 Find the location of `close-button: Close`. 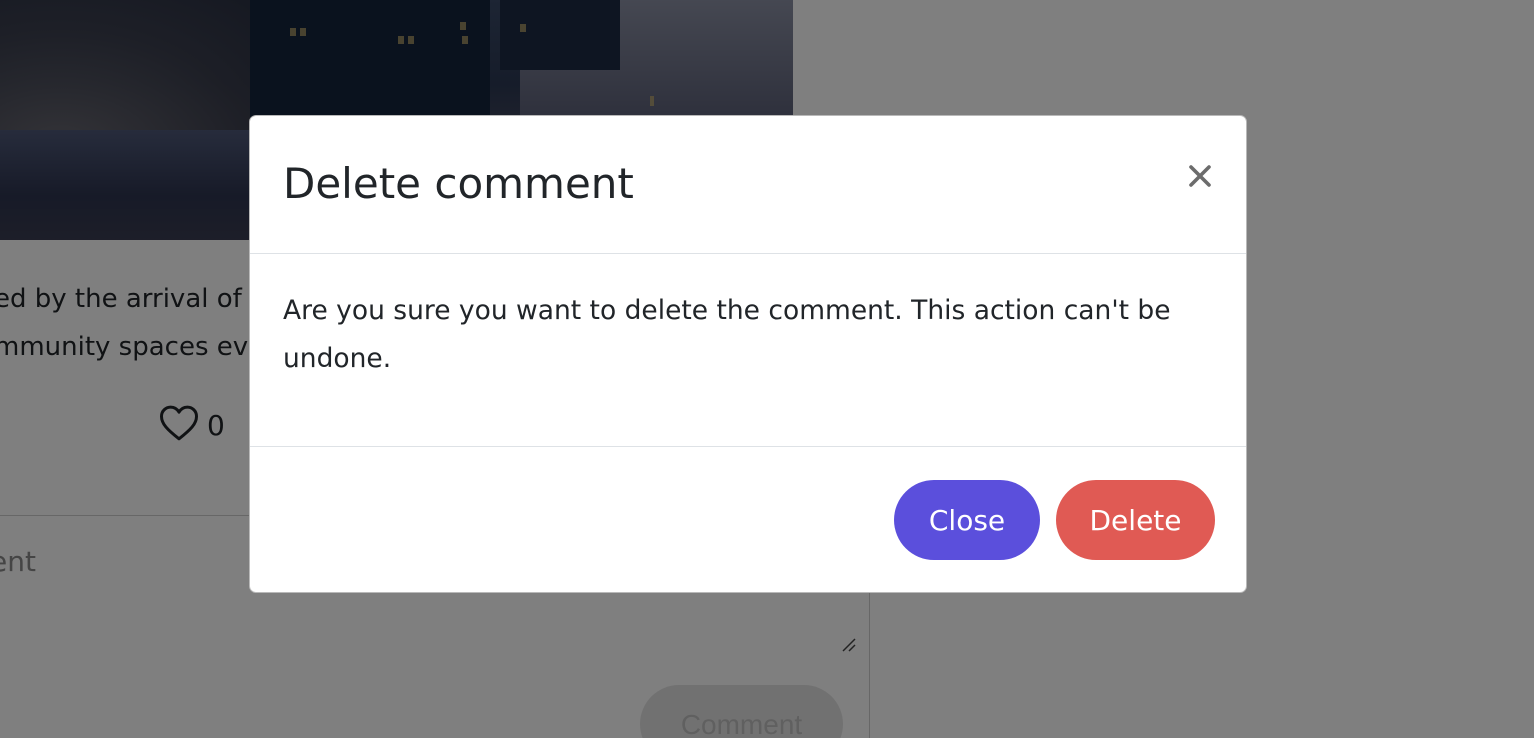

close-button: Close is located at coordinates (967, 520).